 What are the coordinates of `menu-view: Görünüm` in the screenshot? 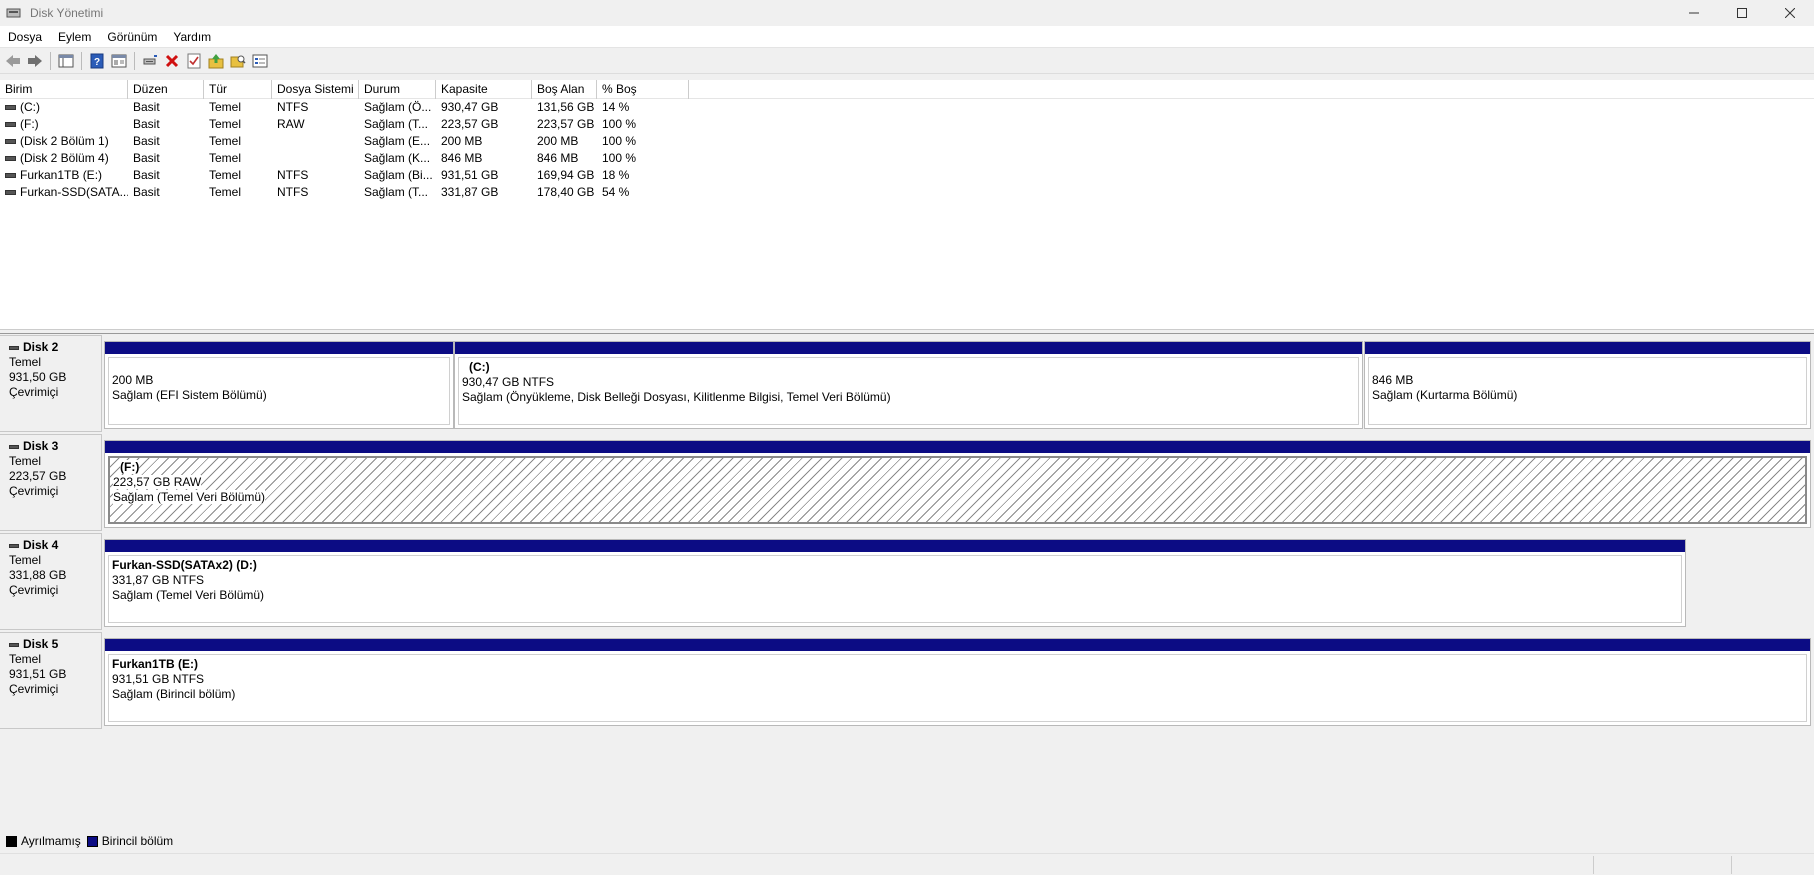 It's located at (132, 37).